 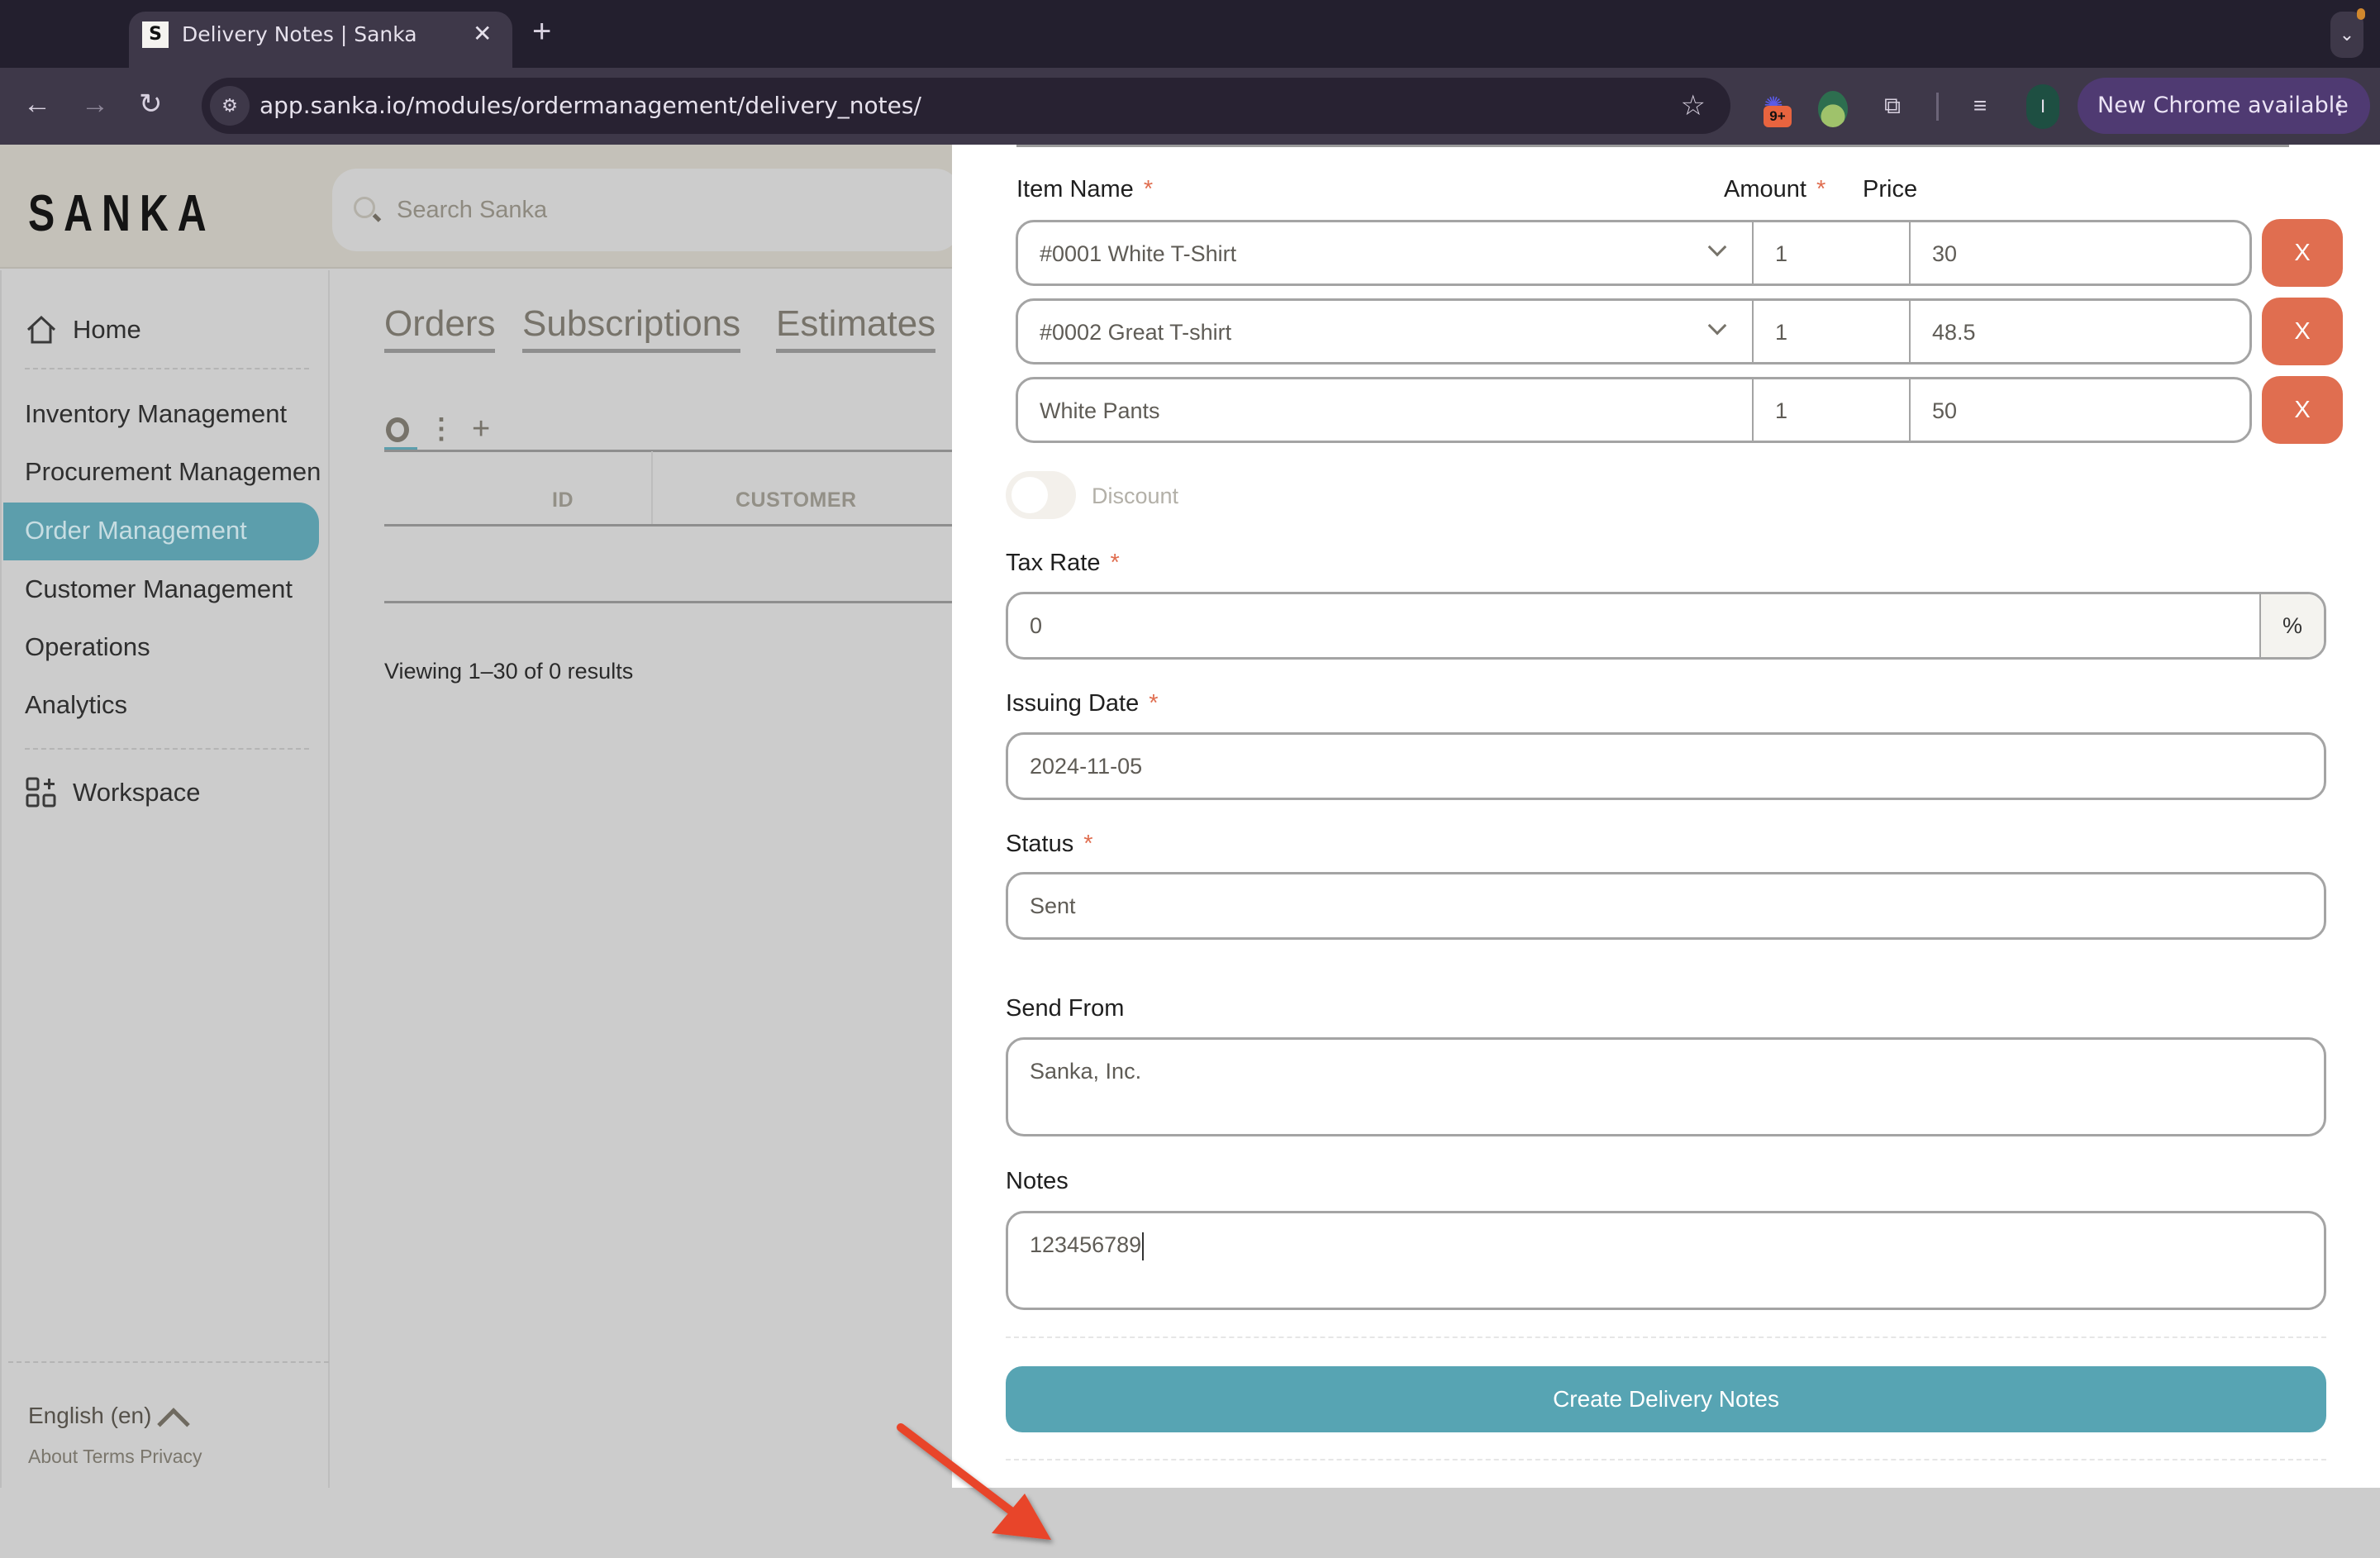 What do you see at coordinates (1085, 189) in the screenshot?
I see `item-name-label: Item Name *` at bounding box center [1085, 189].